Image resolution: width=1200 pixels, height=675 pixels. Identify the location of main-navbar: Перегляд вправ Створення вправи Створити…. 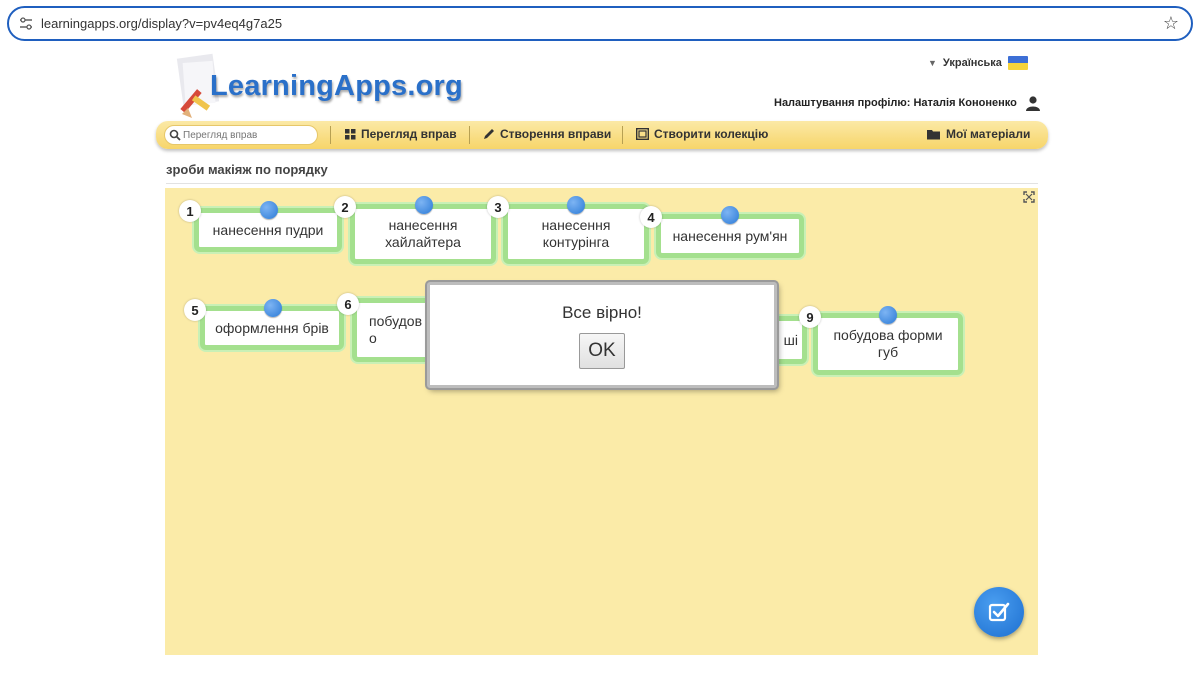
(602, 135).